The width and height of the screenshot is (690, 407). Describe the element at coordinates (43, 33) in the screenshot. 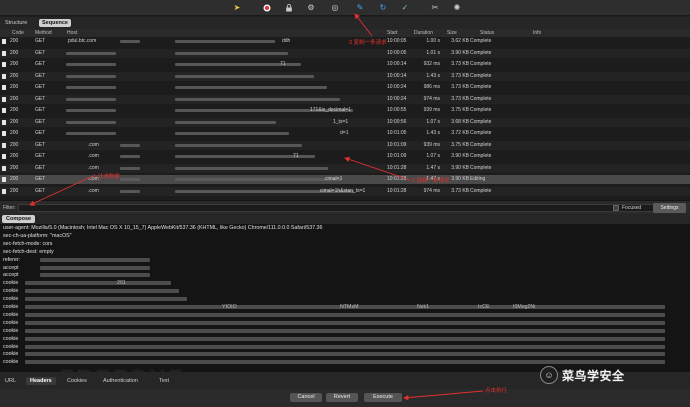

I see `col-method: Method` at that location.